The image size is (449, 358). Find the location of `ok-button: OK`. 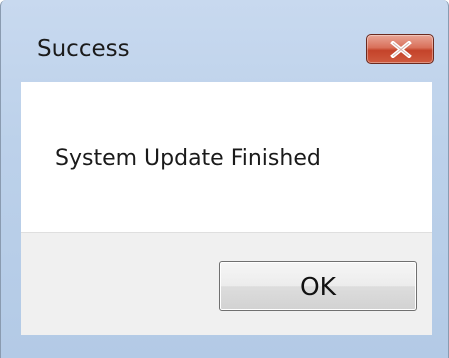

ok-button: OK is located at coordinates (318, 286).